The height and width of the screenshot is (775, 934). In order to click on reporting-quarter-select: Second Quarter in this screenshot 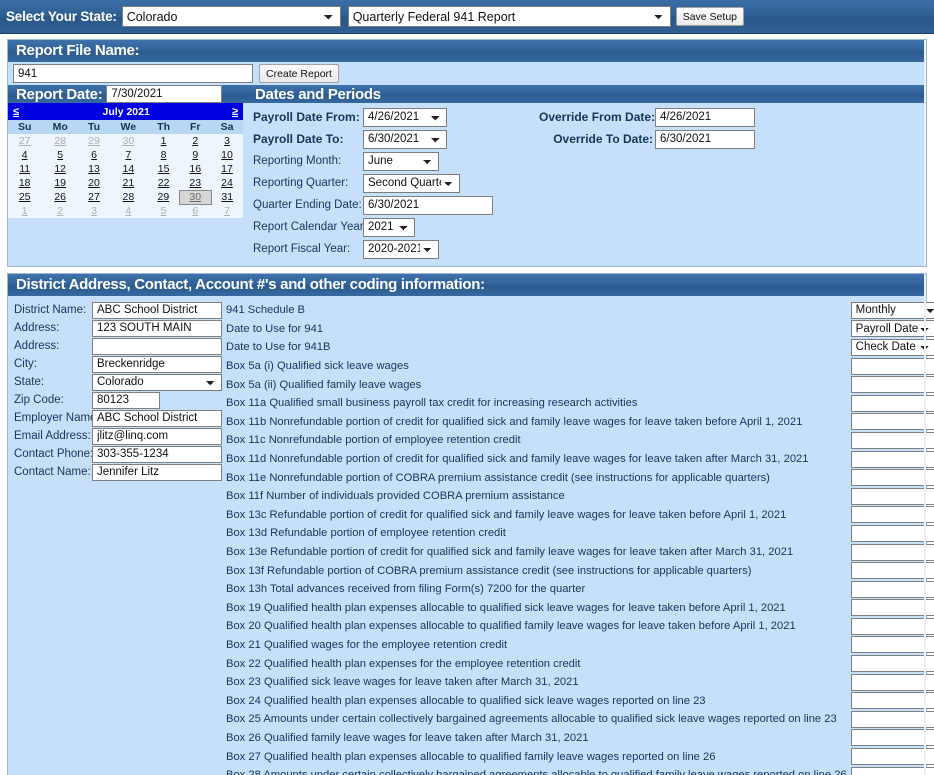, I will do `click(411, 183)`.